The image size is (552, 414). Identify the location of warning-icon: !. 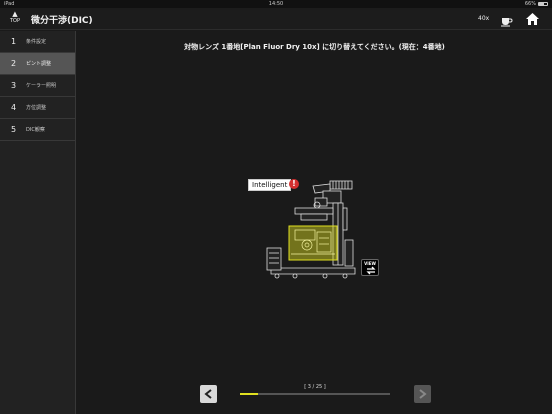
(294, 184).